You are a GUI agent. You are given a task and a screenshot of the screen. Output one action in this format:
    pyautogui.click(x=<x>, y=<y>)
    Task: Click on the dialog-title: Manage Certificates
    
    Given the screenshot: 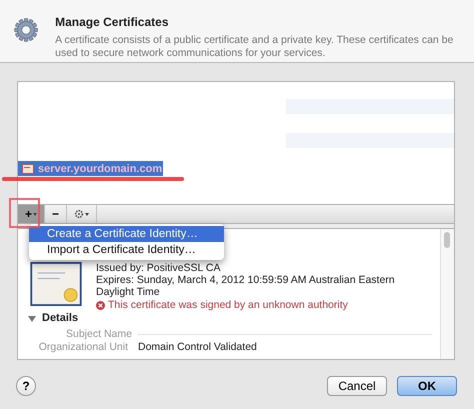 What is the action you would take?
    pyautogui.click(x=112, y=22)
    